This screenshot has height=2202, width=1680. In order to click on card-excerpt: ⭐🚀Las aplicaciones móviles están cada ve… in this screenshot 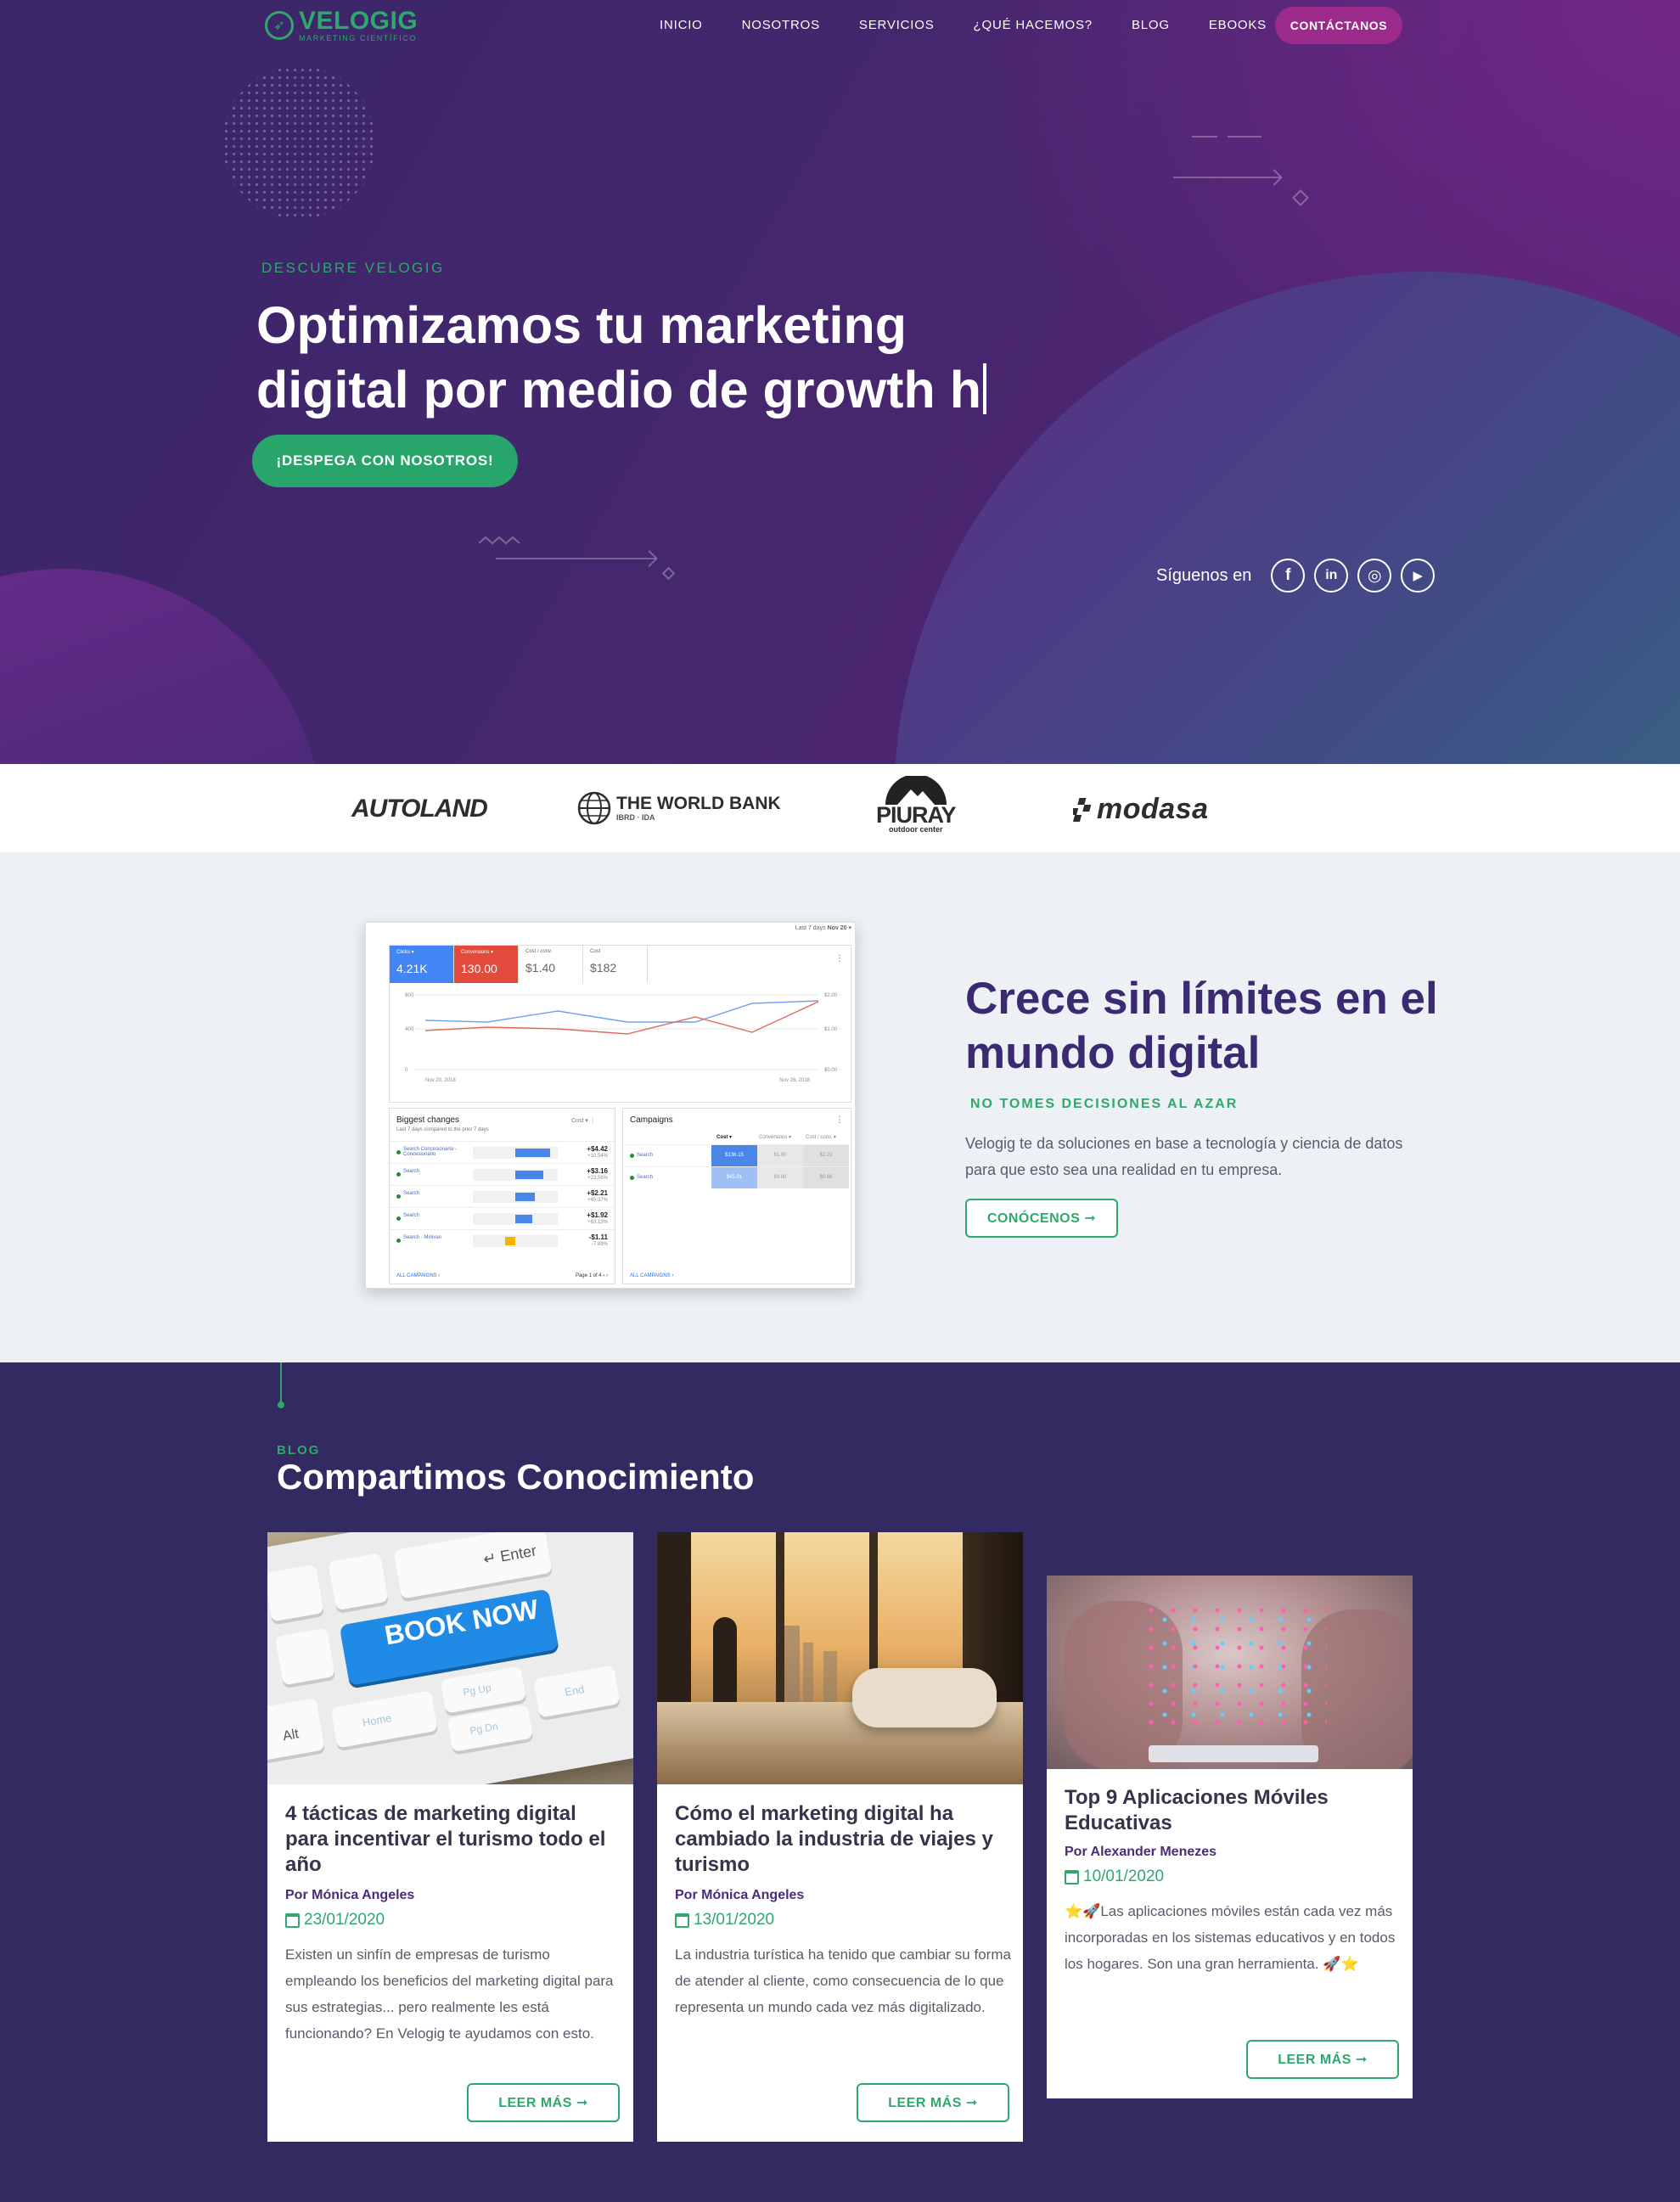, I will do `click(1230, 1937)`.